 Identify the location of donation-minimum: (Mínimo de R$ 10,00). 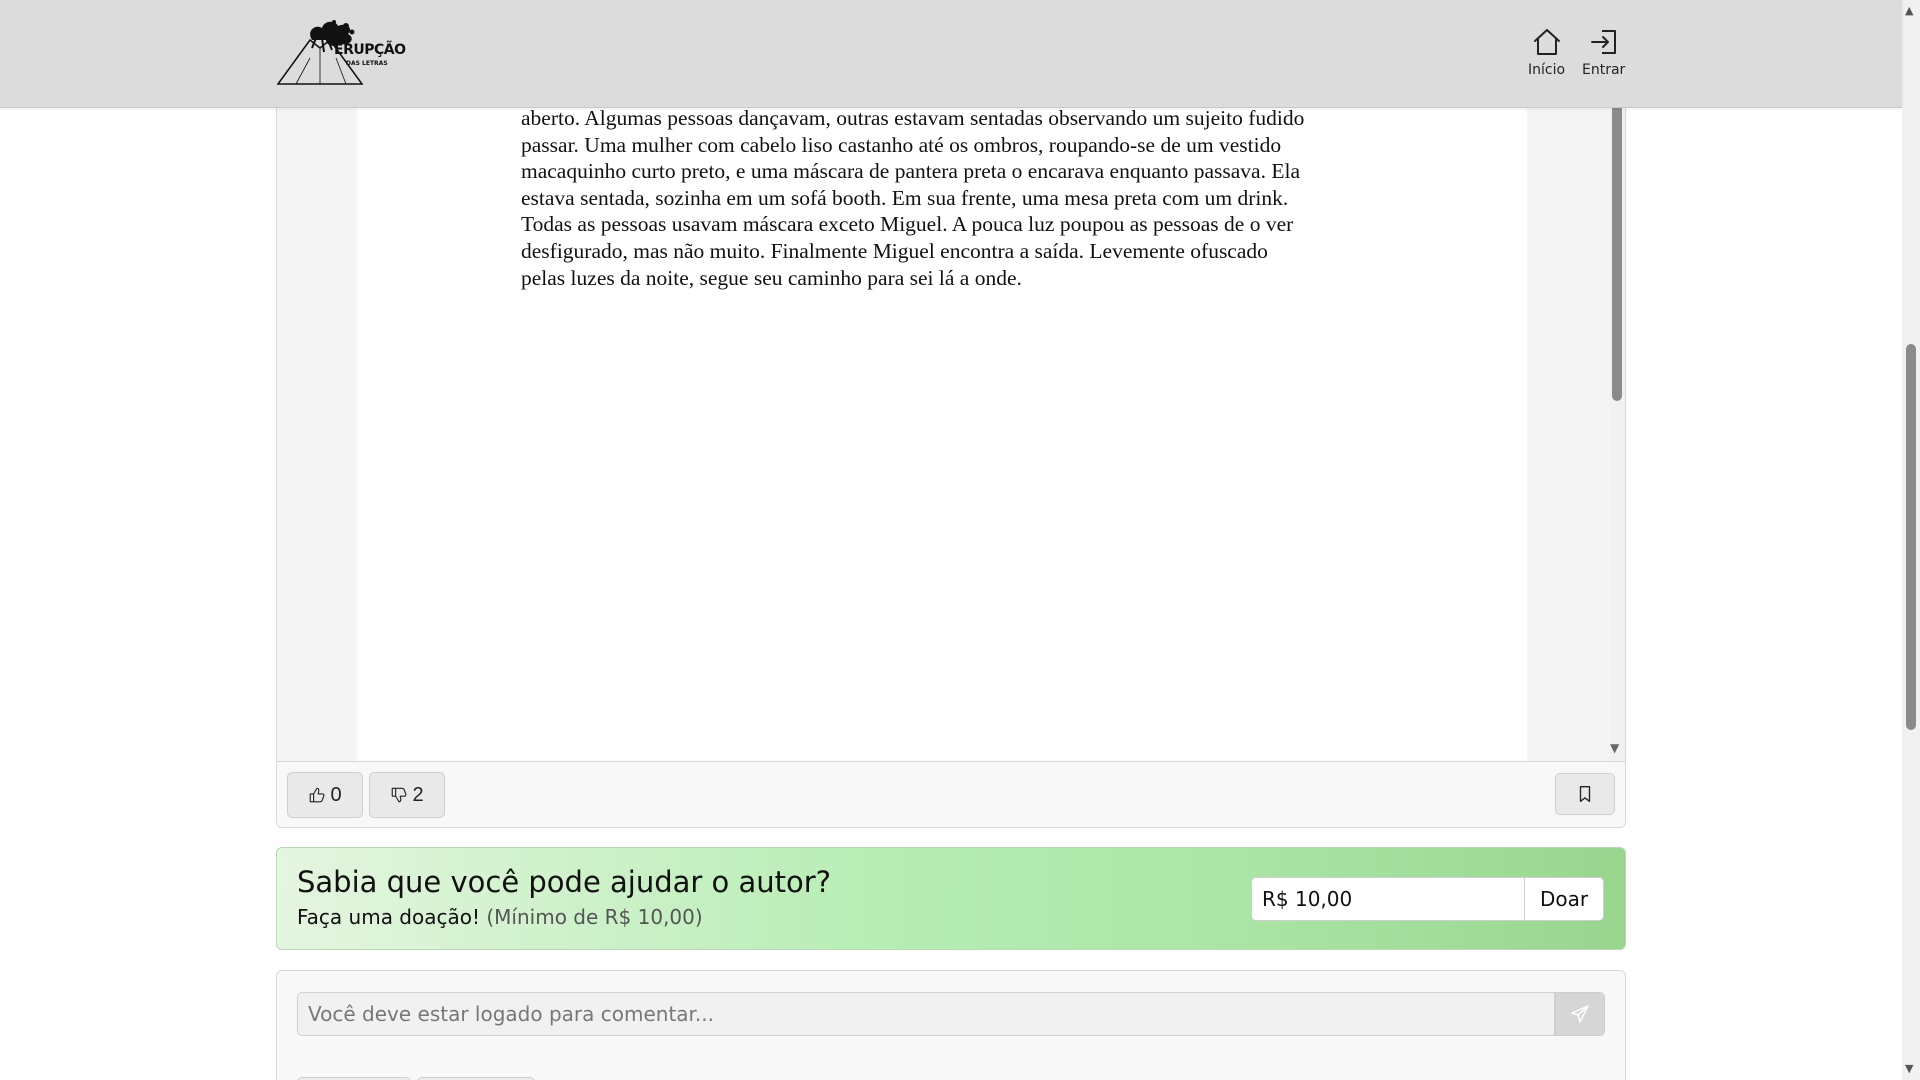
(594, 917).